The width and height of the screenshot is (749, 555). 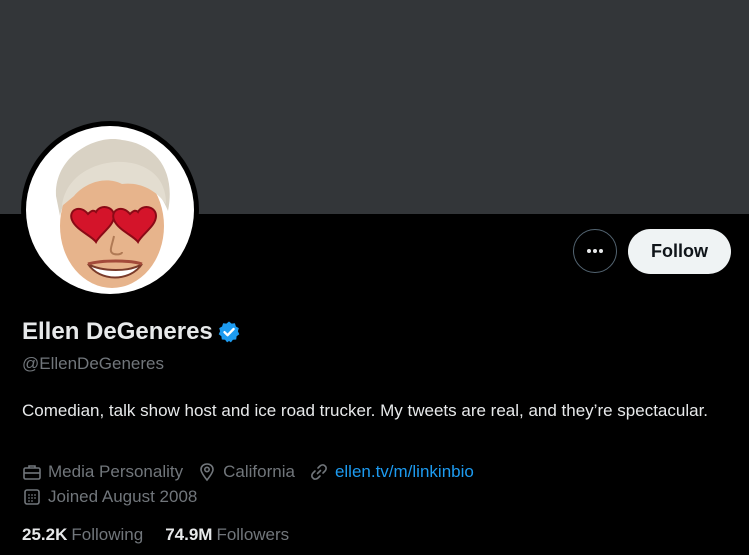 I want to click on followers-count: 74.9M, so click(x=189, y=534).